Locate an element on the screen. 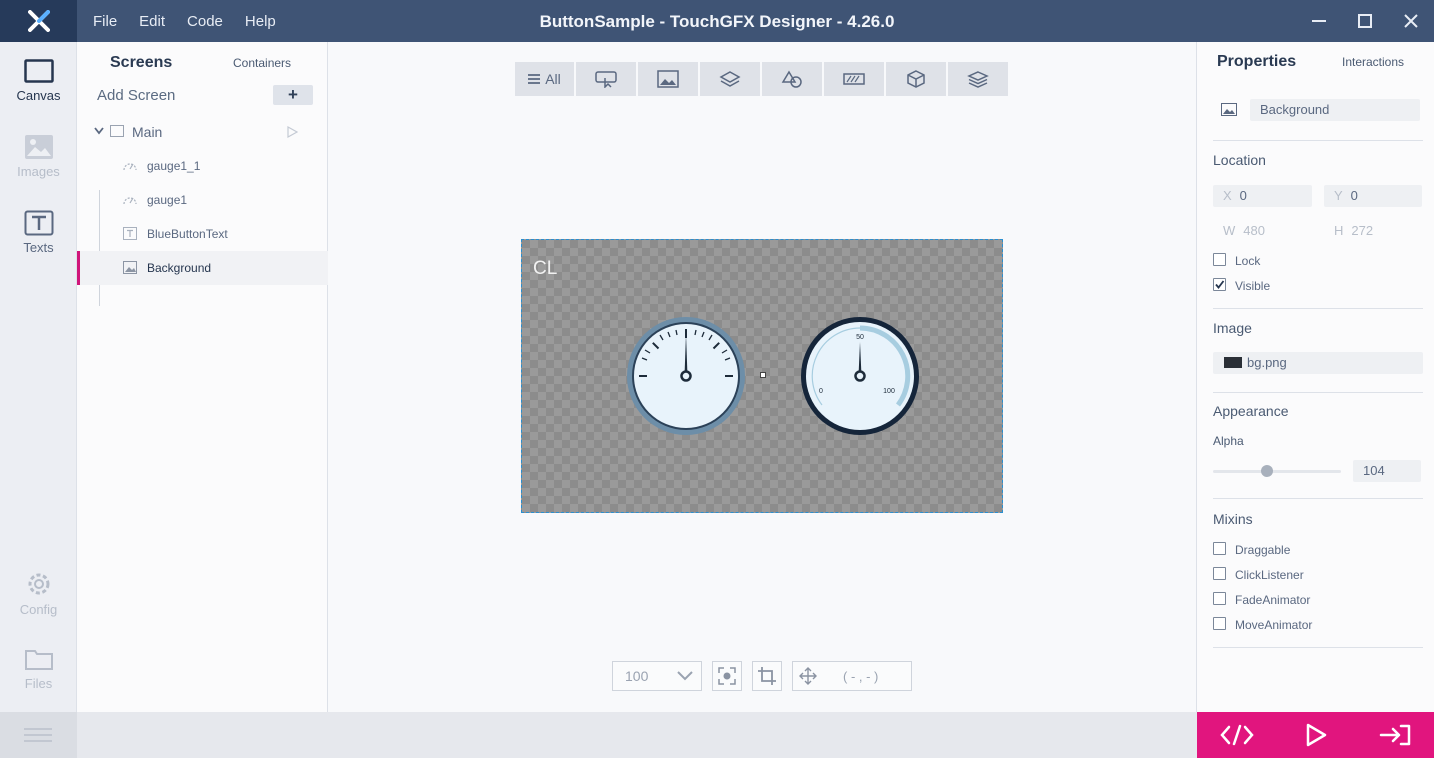 This screenshot has width=1434, height=758. crop-button is located at coordinates (767, 676).